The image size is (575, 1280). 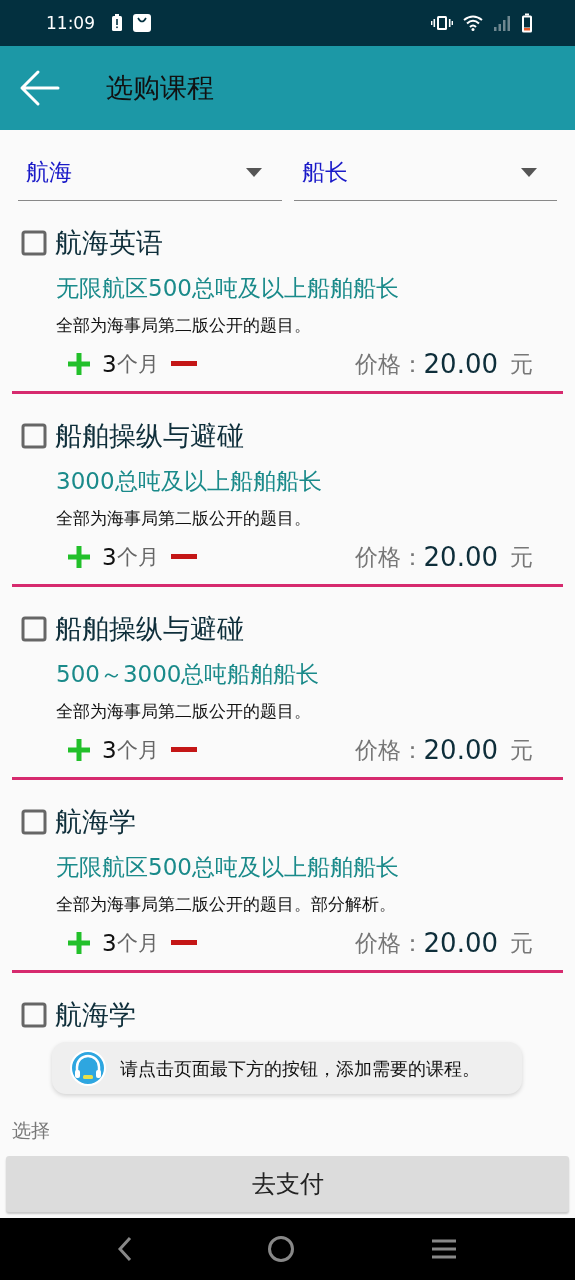 What do you see at coordinates (109, 243) in the screenshot?
I see `course-name: 航海英语` at bounding box center [109, 243].